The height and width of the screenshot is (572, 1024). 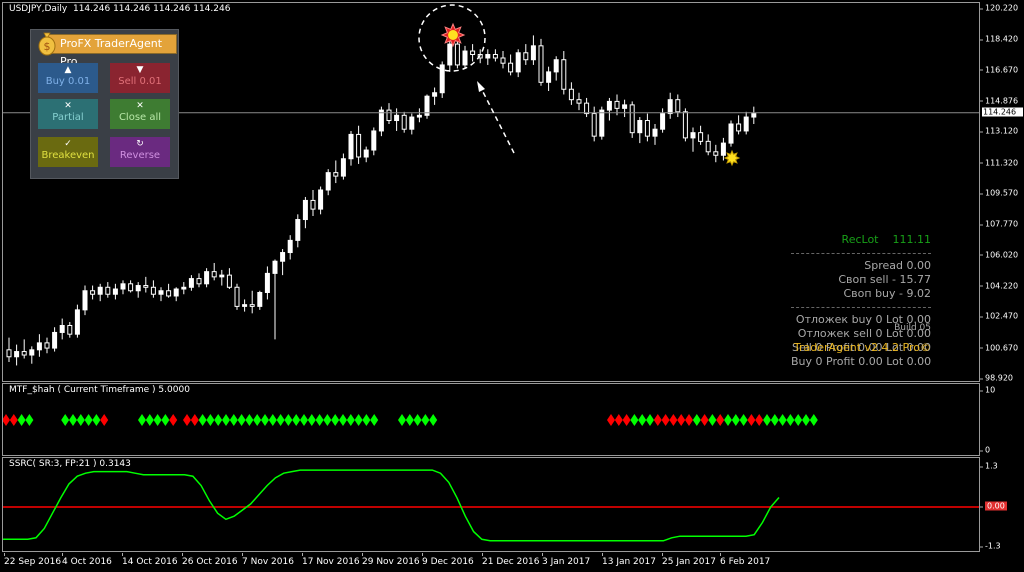 I want to click on current-price-marker: 114.246, so click(x=1002, y=112).